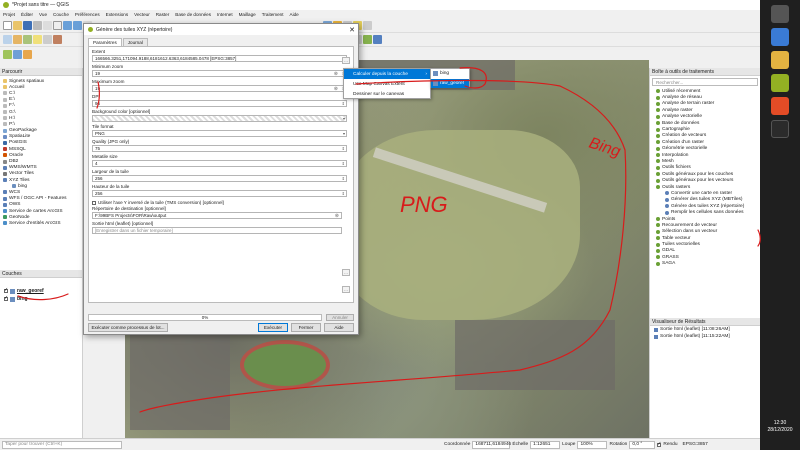 Image resolution: width=800 pixels, height=450 pixels. Describe the element at coordinates (658, 135) in the screenshot. I see `provider-icon` at that location.